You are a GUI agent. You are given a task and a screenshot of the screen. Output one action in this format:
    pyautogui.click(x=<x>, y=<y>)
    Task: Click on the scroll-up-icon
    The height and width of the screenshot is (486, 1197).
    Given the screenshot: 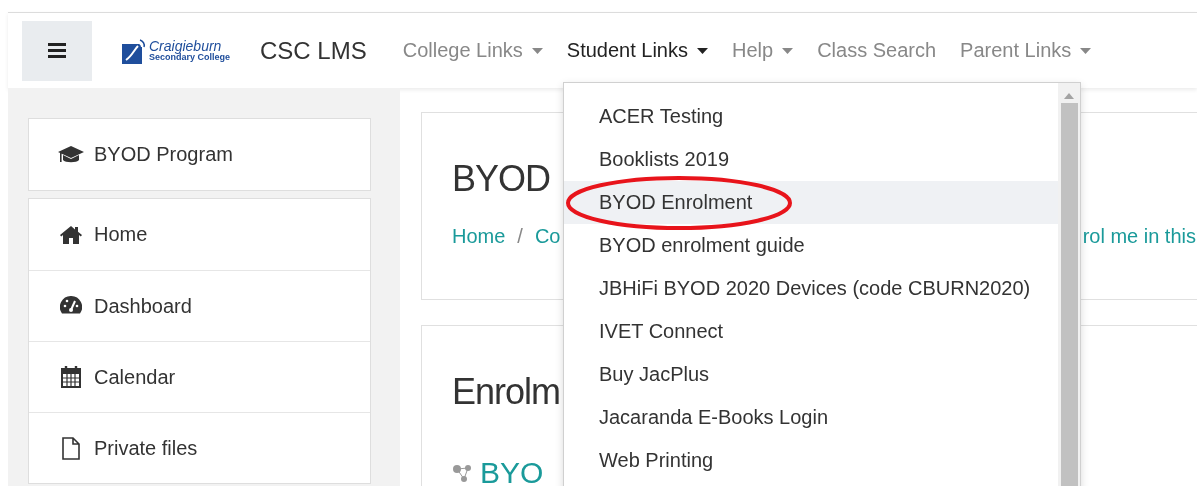 What is the action you would take?
    pyautogui.click(x=1069, y=96)
    